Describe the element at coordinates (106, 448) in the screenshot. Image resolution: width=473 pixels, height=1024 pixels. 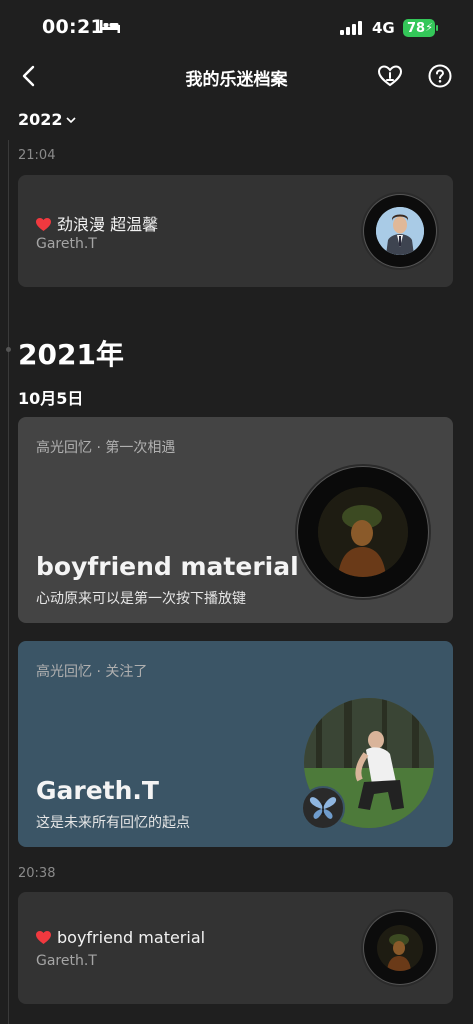
I see `highlight-label: 高光回忆 · 第一次相遇` at that location.